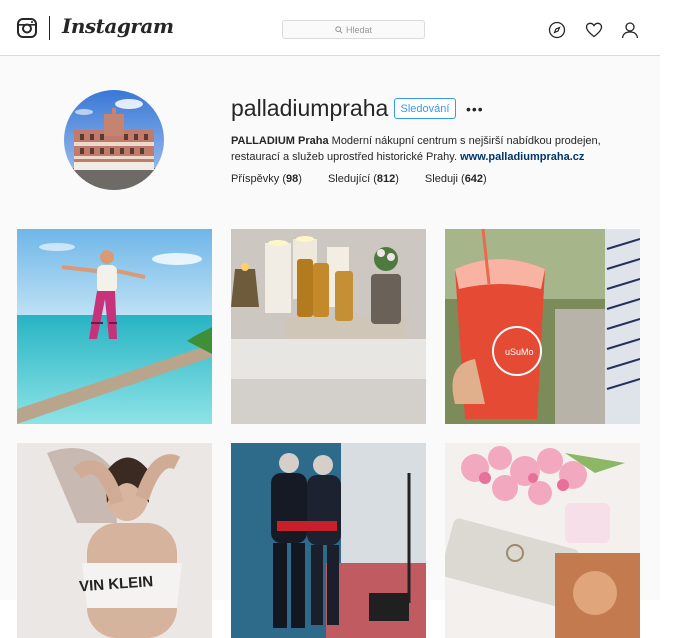  I want to click on stat-following: Sleduji (642), so click(456, 179).